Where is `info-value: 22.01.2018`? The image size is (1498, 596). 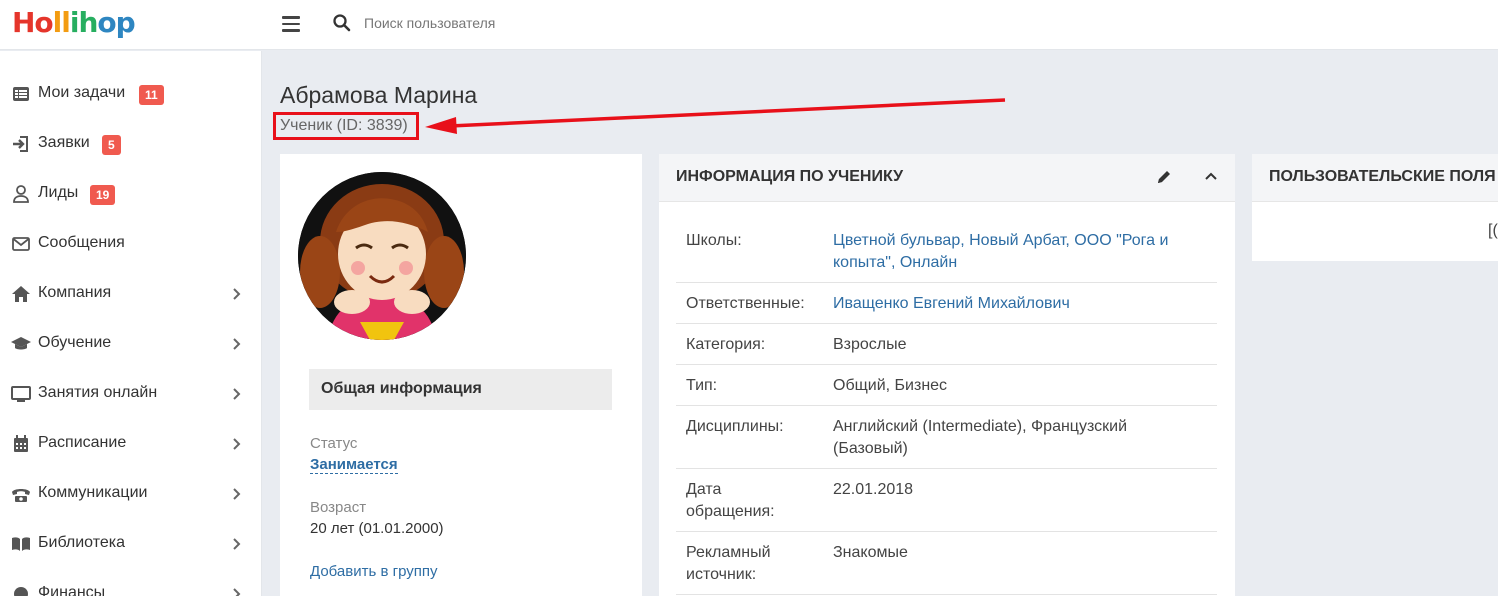 info-value: 22.01.2018 is located at coordinates (873, 489).